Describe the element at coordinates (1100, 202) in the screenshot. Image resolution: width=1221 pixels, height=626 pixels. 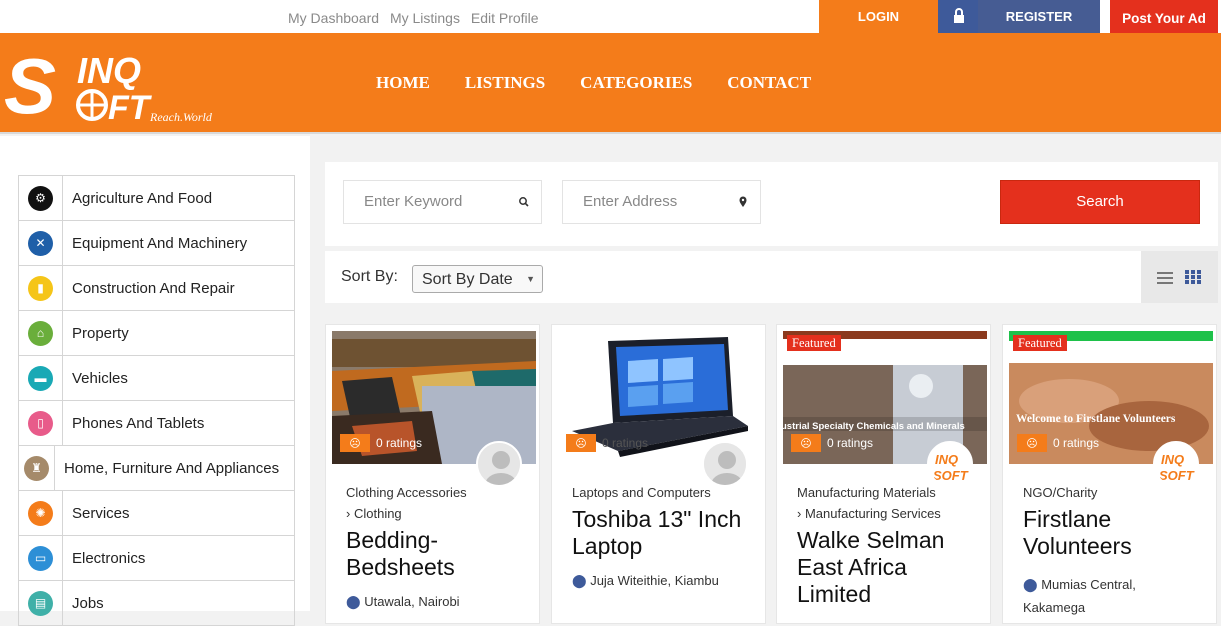
I see `search-button: Search` at that location.